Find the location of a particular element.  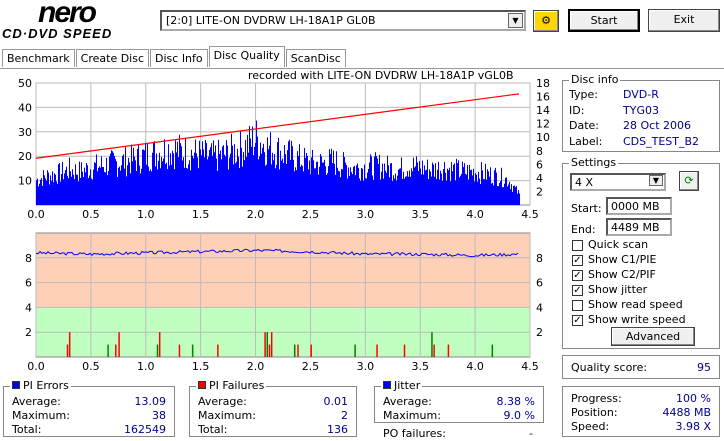

option-quick-scan: Quick scan is located at coordinates (629, 244).